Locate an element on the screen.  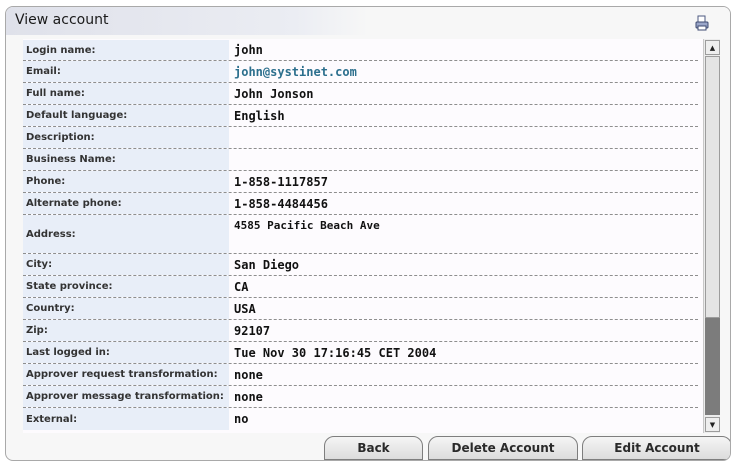
field-value: john is located at coordinates (248, 50).